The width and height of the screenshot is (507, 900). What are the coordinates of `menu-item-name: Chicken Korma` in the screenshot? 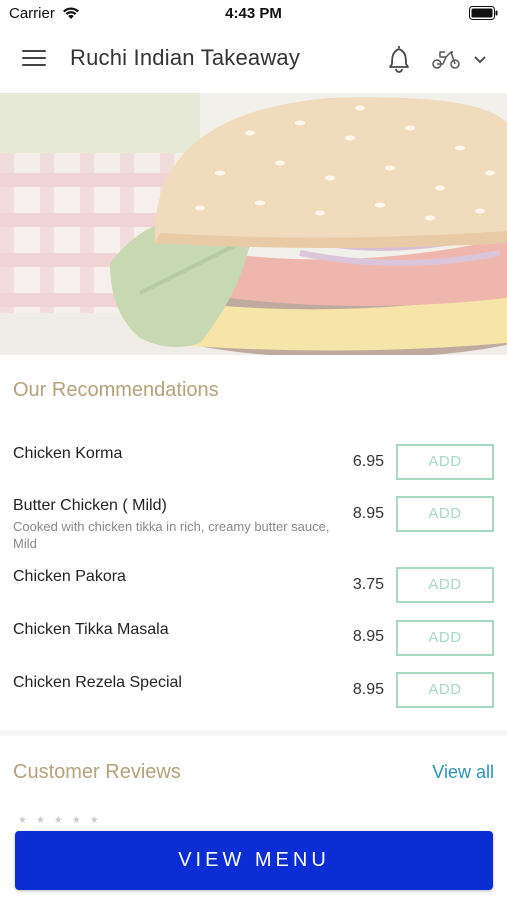 It's located at (68, 453).